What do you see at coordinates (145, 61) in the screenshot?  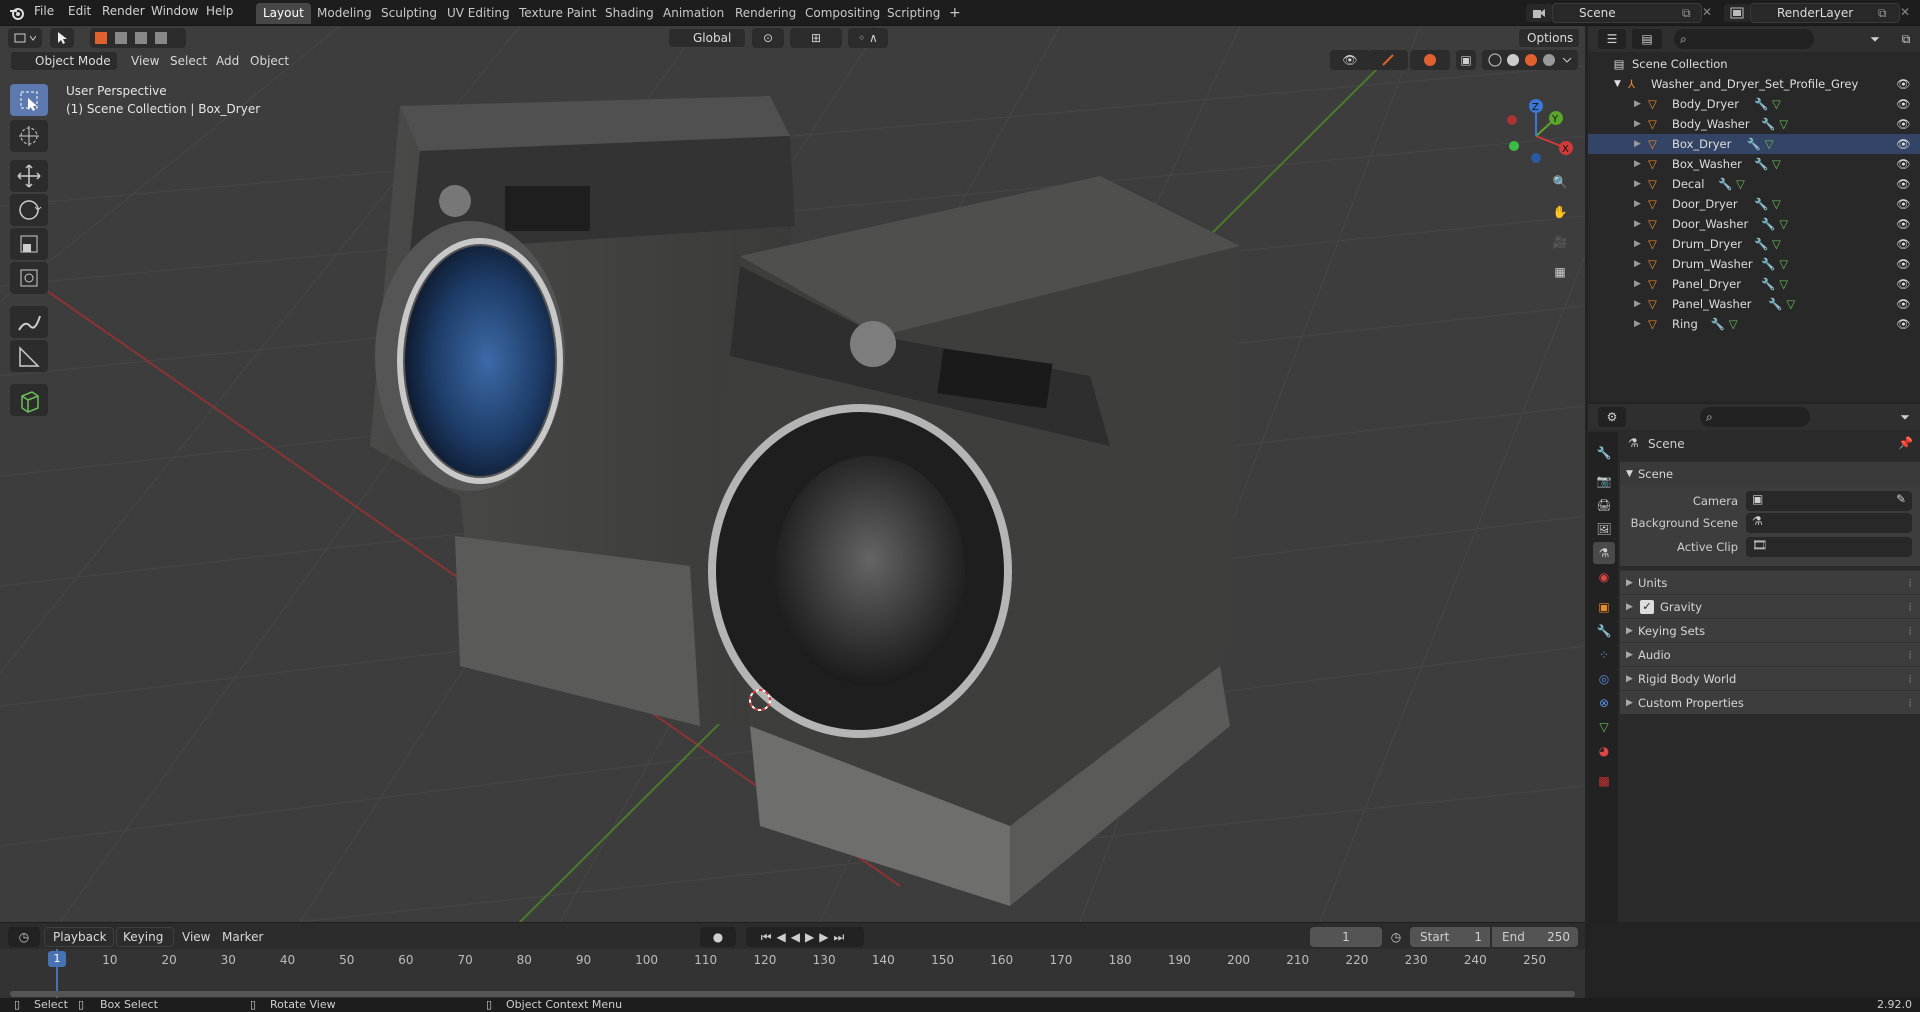 I see `viewport-menu-view: View` at bounding box center [145, 61].